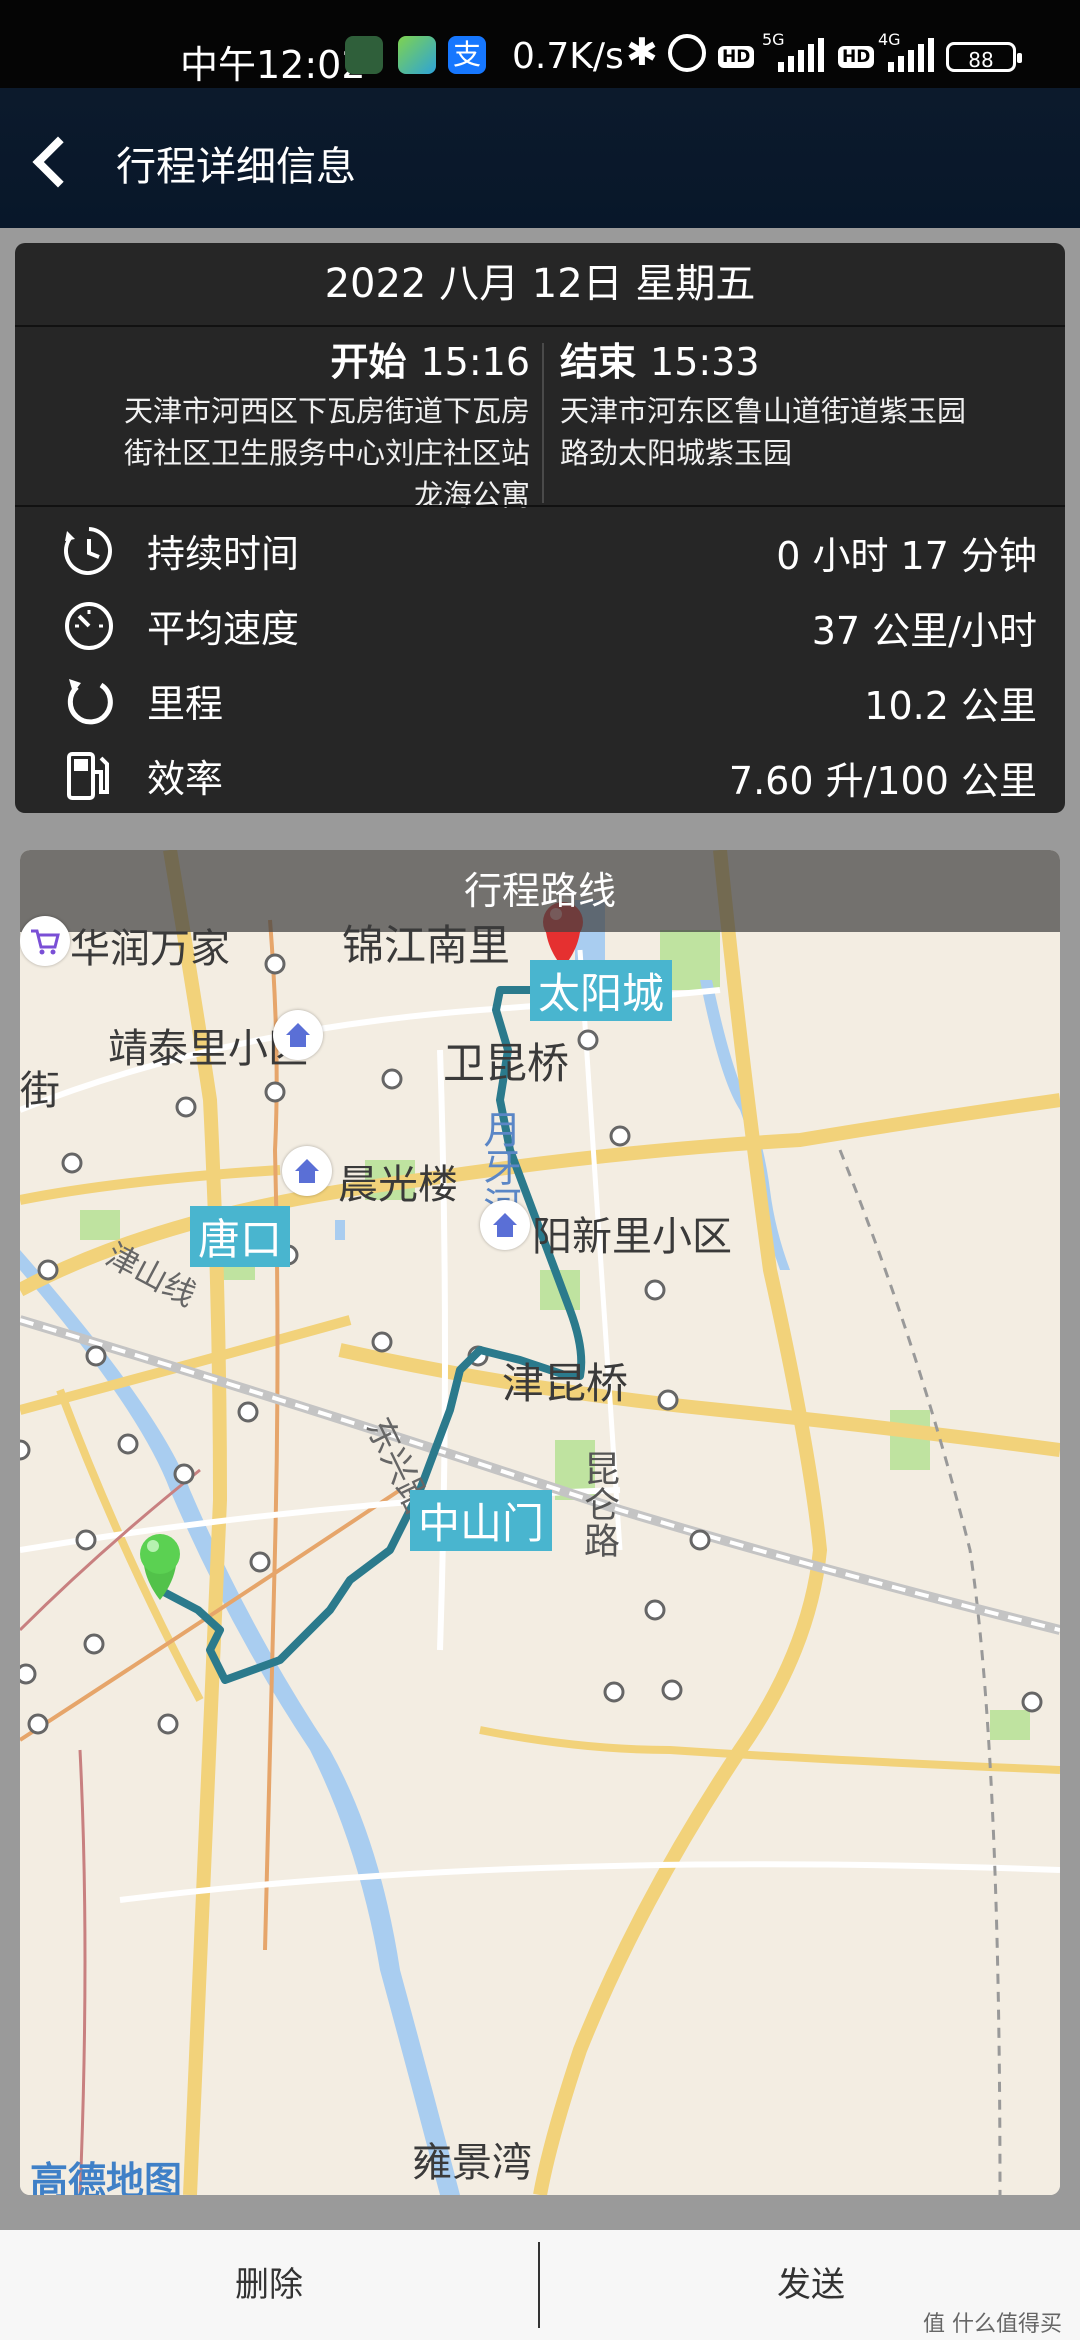 This screenshot has height=2340, width=1080. I want to click on area-badge: 唐口, so click(240, 1236).